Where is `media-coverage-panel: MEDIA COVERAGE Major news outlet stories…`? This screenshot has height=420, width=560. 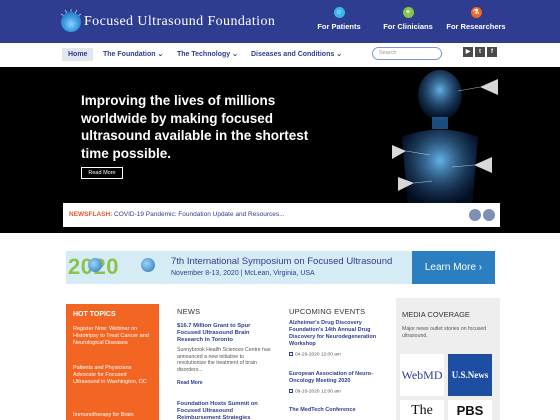 media-coverage-panel: MEDIA COVERAGE Major news outlet stories… is located at coordinates (448, 359).